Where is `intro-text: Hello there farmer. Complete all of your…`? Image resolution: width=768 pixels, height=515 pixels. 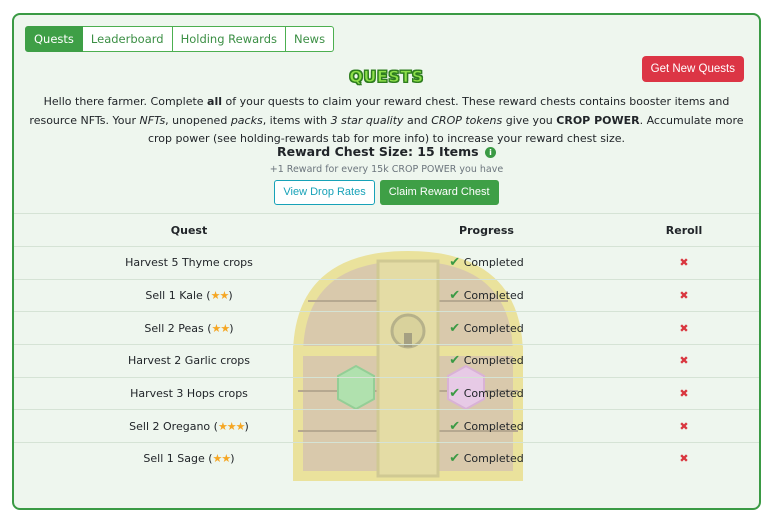 intro-text: Hello there farmer. Complete all of your… is located at coordinates (386, 121).